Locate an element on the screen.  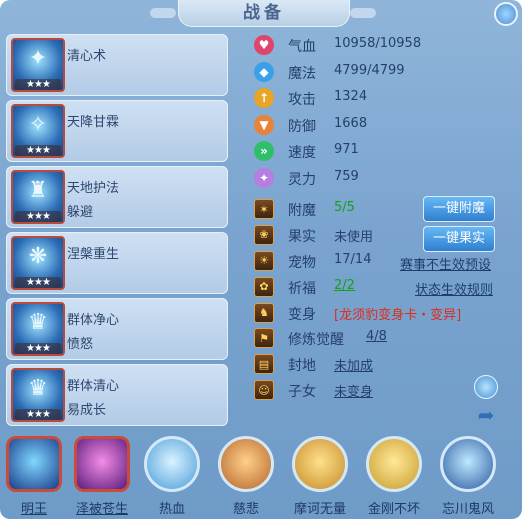
bonus-label: 附魔 is located at coordinates (302, 211).